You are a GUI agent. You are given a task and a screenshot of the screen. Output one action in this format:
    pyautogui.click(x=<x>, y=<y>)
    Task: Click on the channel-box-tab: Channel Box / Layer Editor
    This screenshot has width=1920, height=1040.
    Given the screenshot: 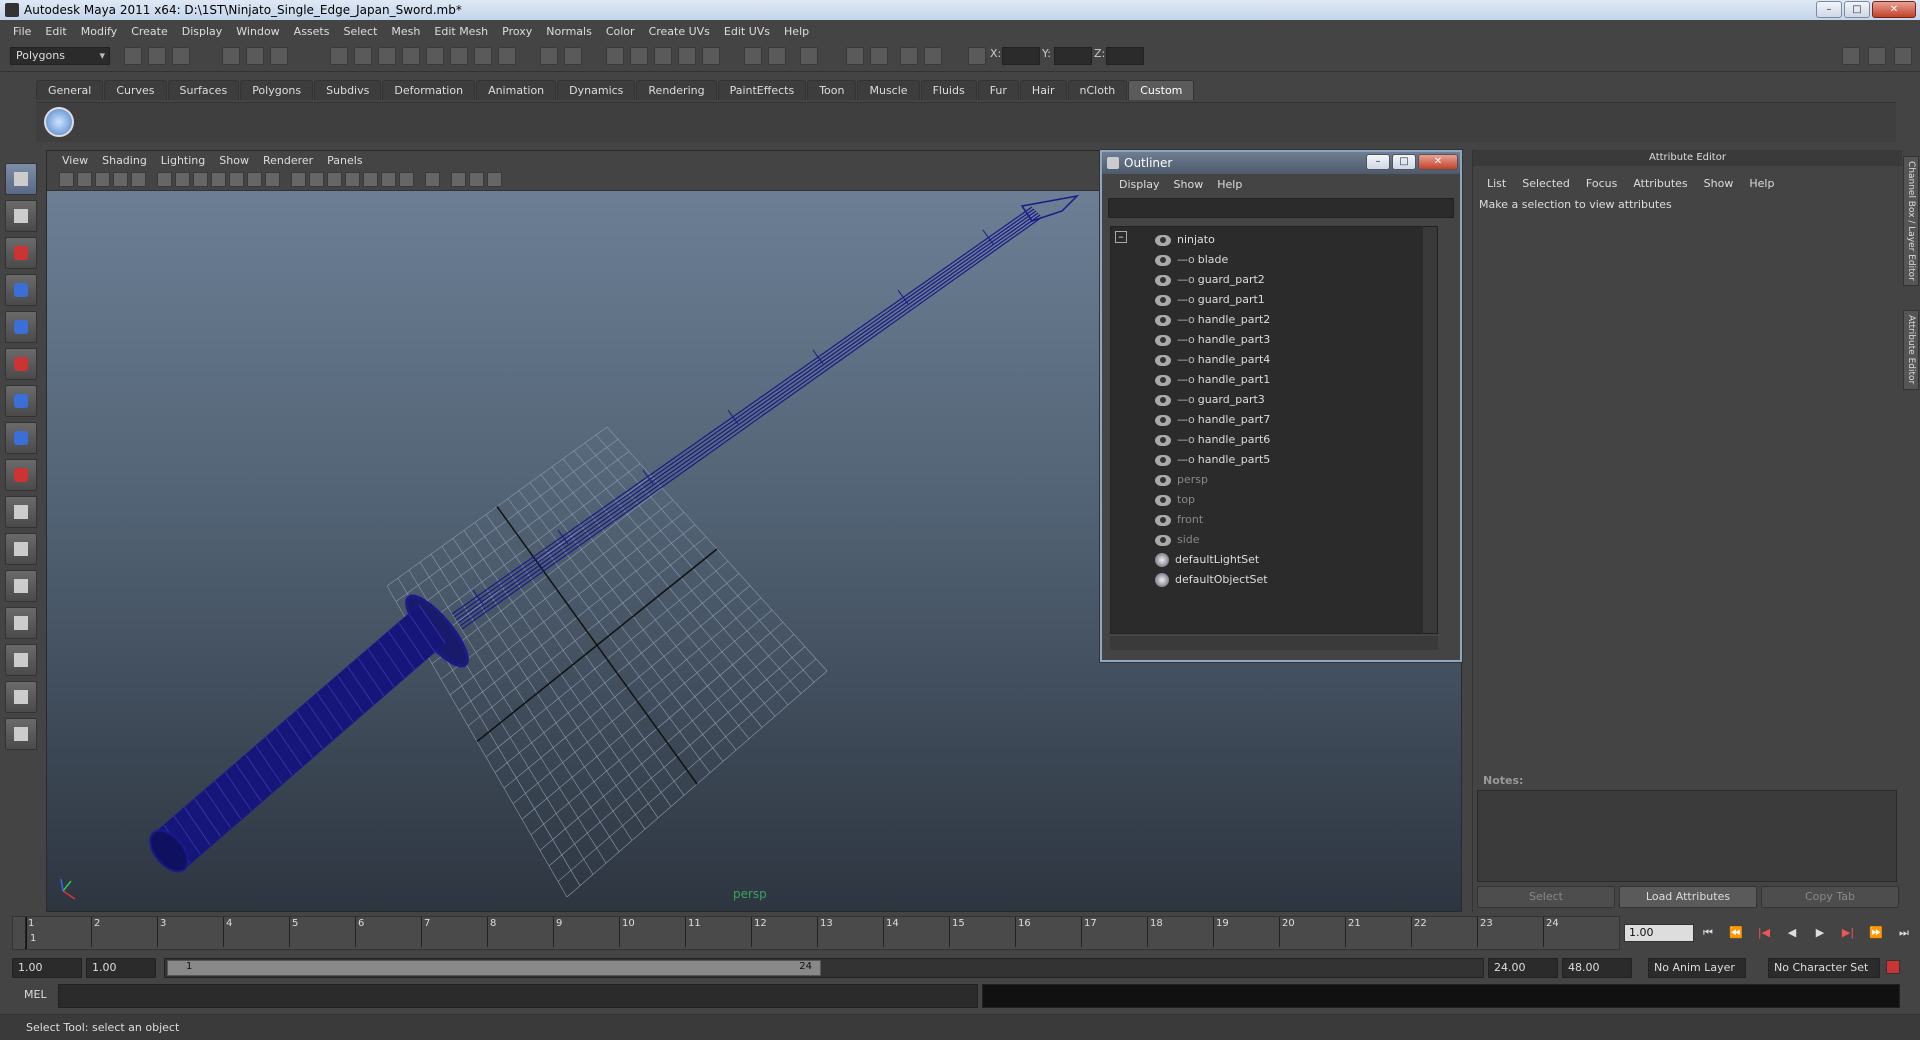 What is the action you would take?
    pyautogui.click(x=1911, y=221)
    